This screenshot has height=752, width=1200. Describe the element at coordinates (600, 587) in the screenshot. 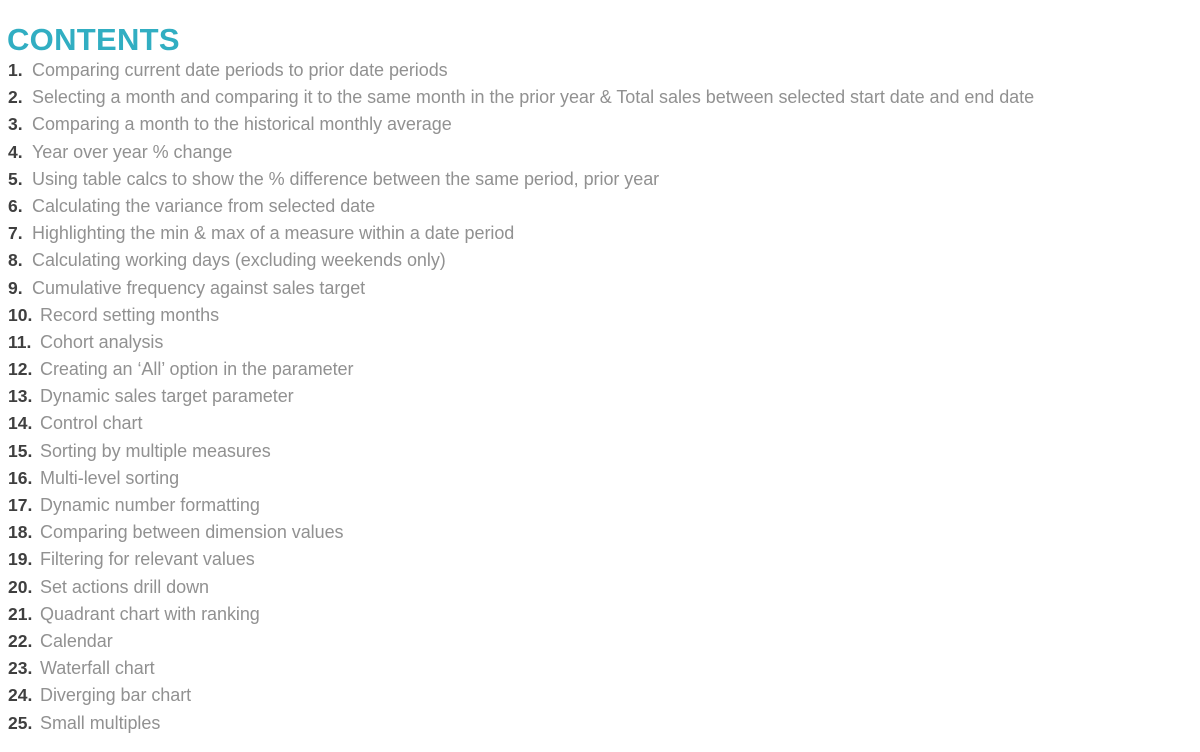

I see `contents-list-item: 20. Set actions drill down` at that location.